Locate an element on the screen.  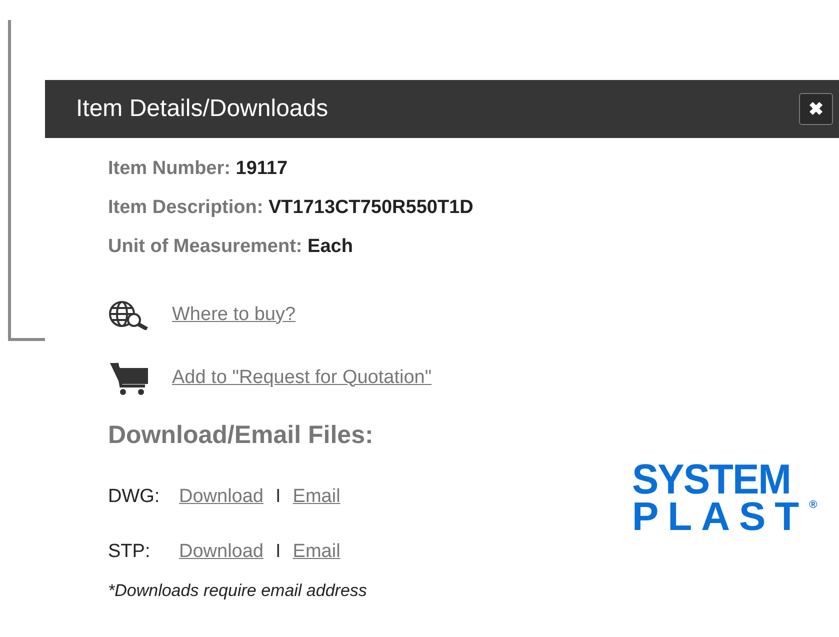
action-link: Add to "Request for Quotation" is located at coordinates (302, 377).